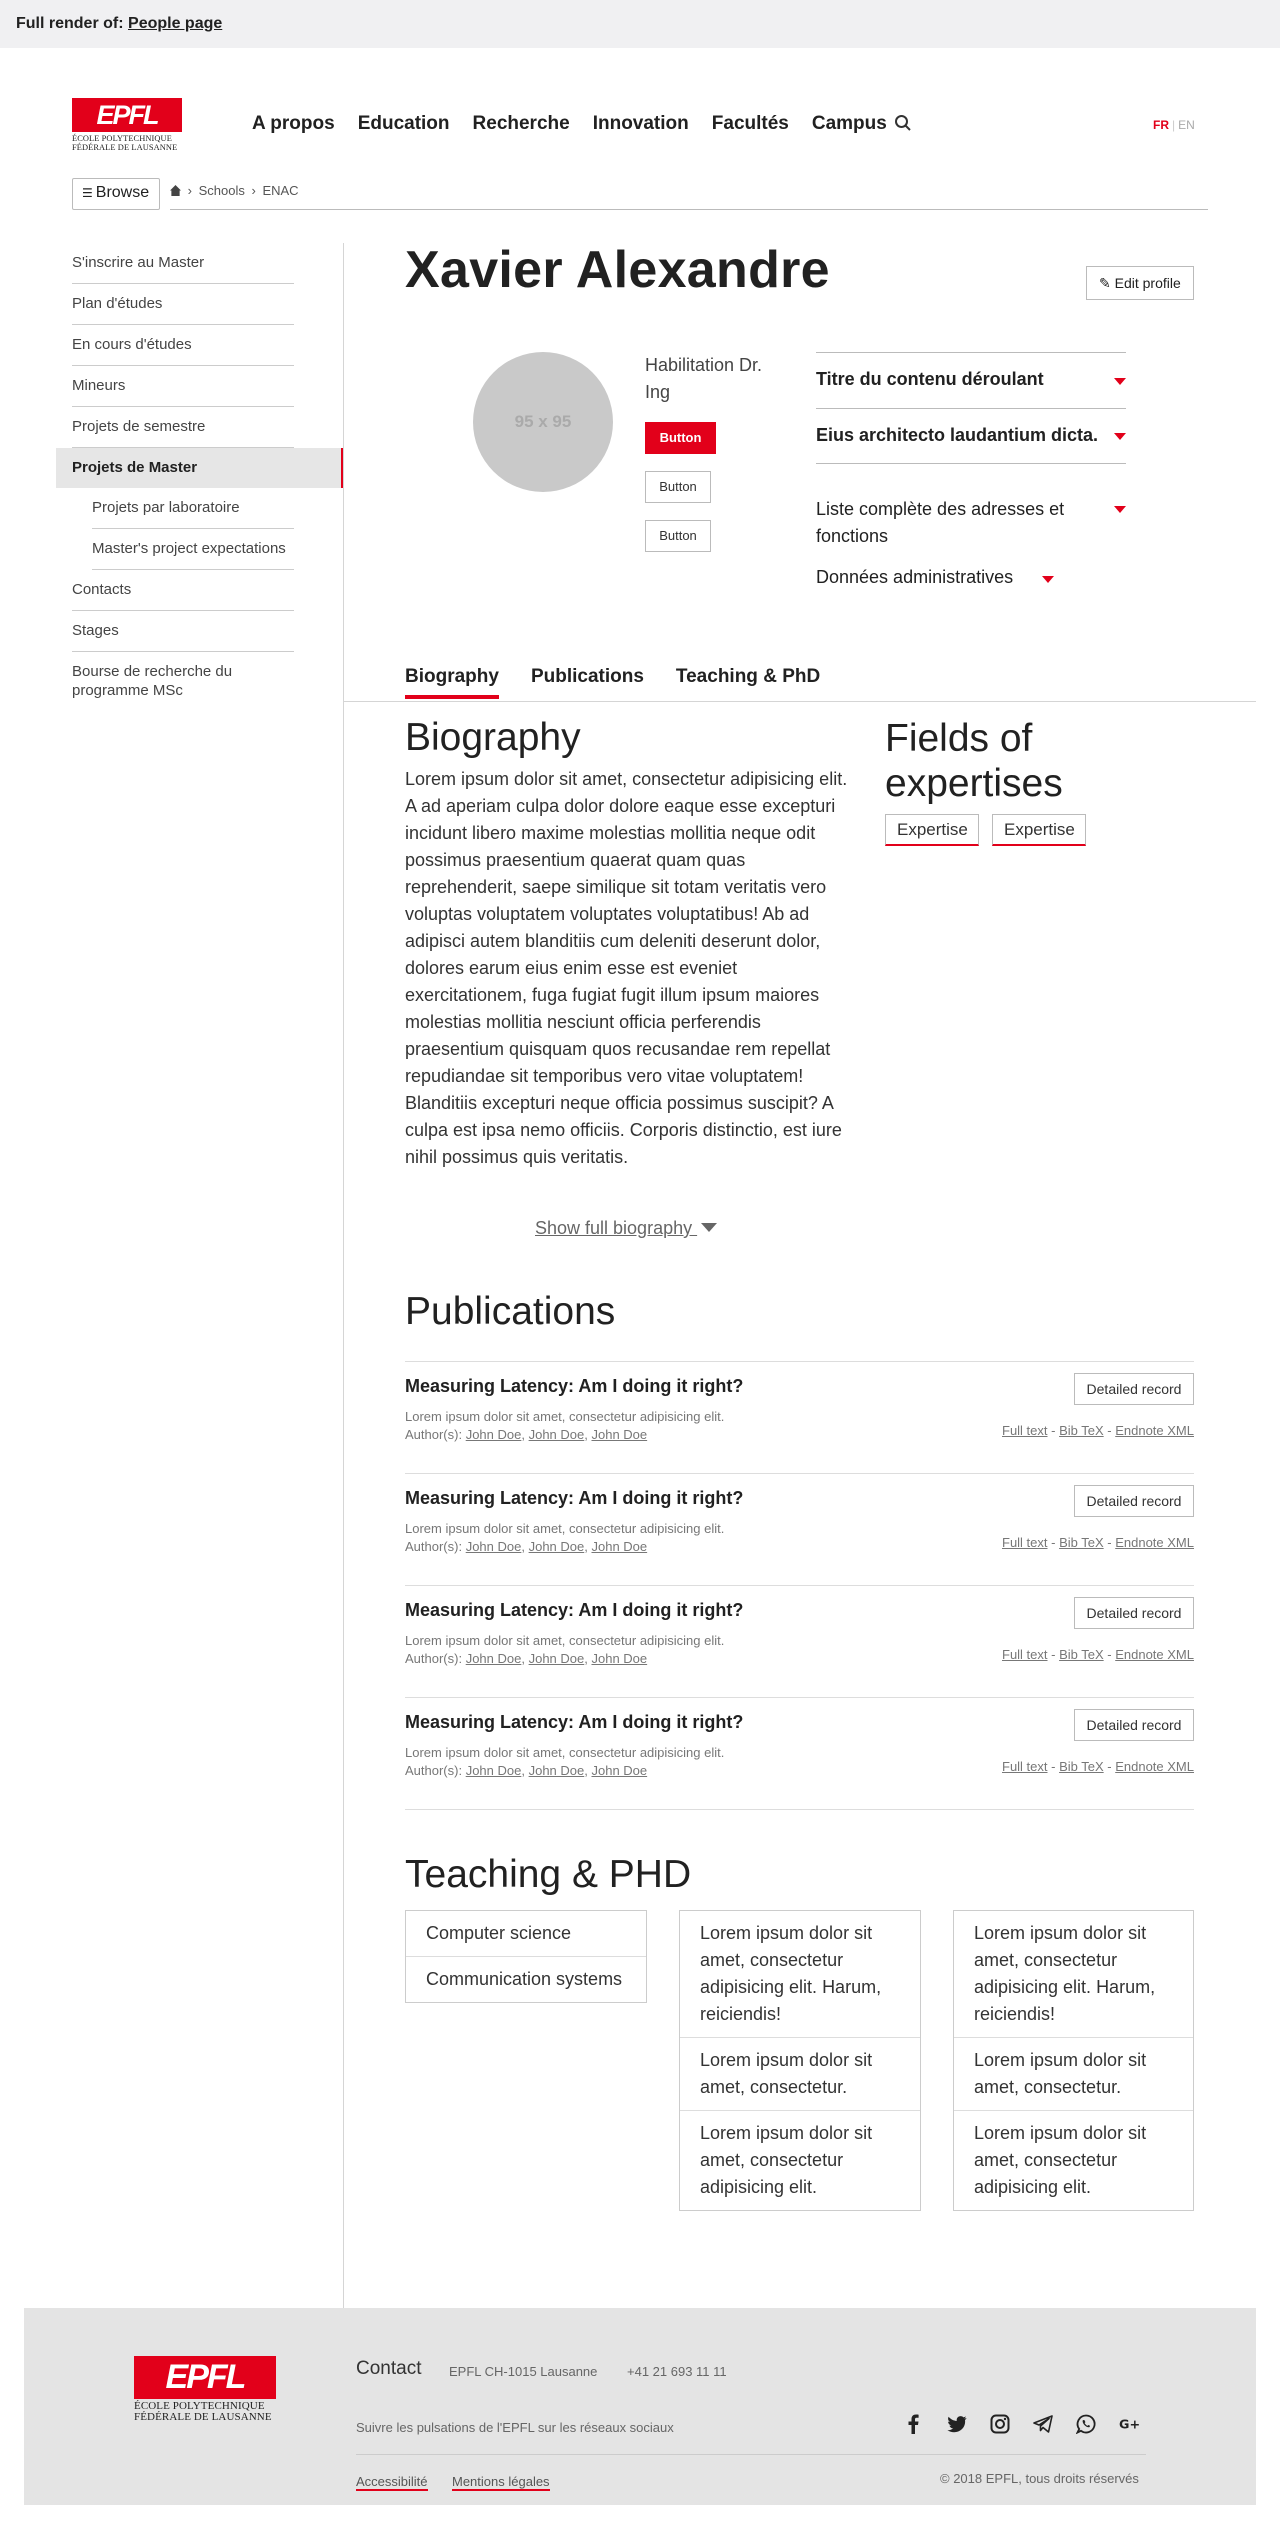  I want to click on instagram-icon, so click(1000, 2424).